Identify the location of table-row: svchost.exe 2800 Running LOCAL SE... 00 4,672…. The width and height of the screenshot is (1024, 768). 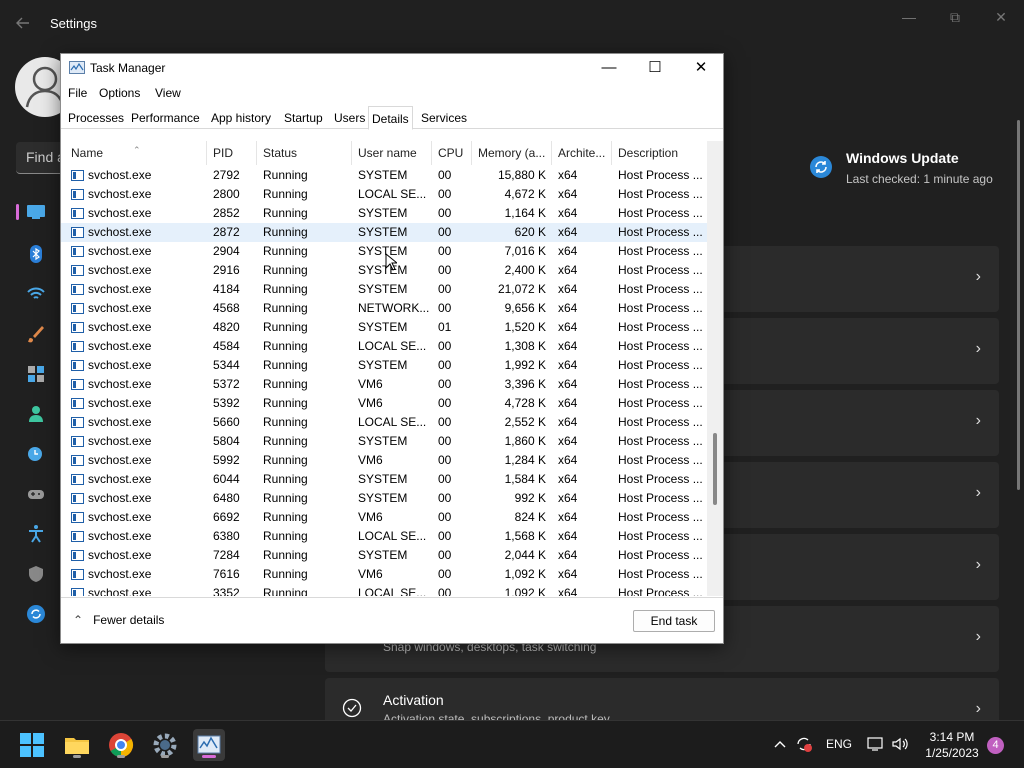
(384, 194).